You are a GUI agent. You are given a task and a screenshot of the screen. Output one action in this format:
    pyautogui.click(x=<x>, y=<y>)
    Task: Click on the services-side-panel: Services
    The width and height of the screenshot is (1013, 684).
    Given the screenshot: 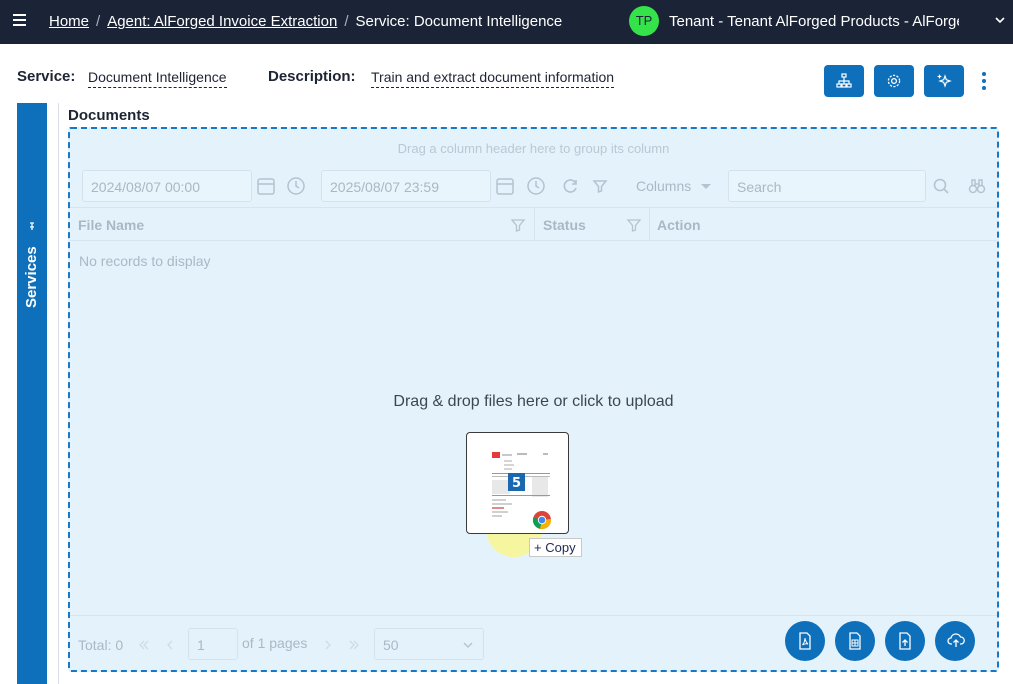 What is the action you would take?
    pyautogui.click(x=32, y=393)
    